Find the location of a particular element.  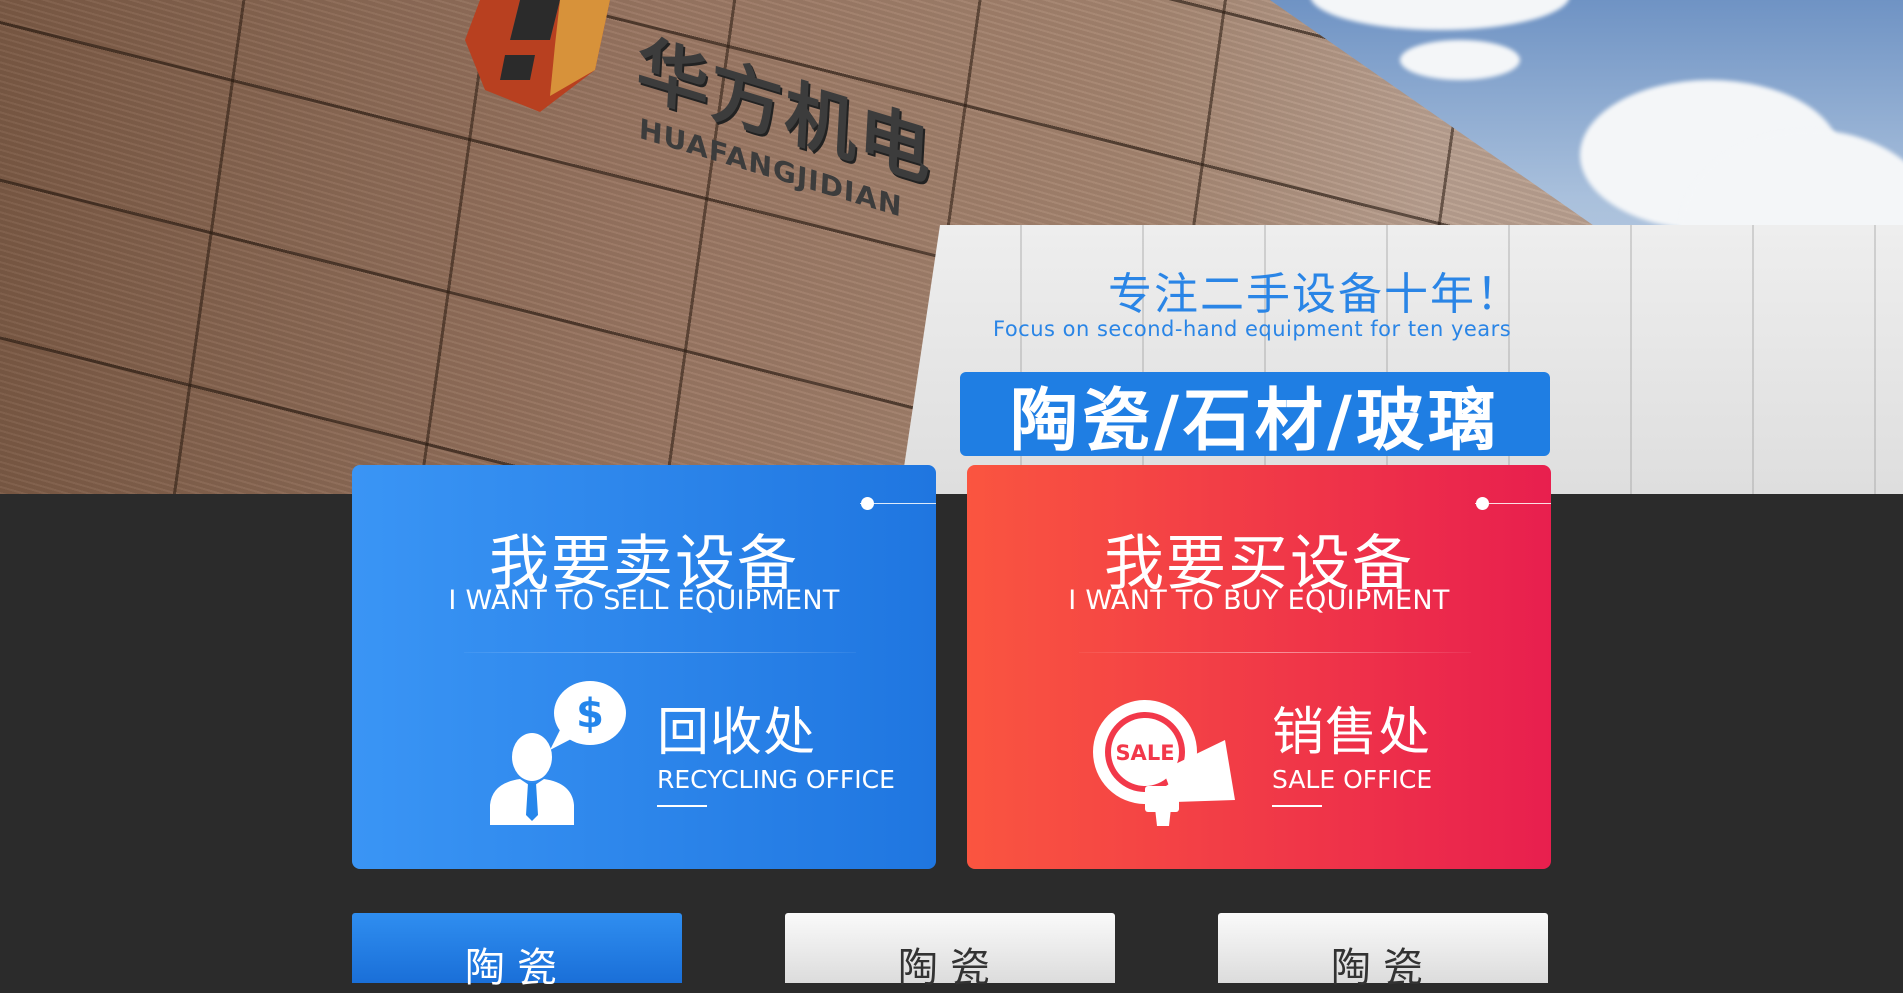

slogan-cn: 专注二手设备十年！ is located at coordinates (1315, 294).